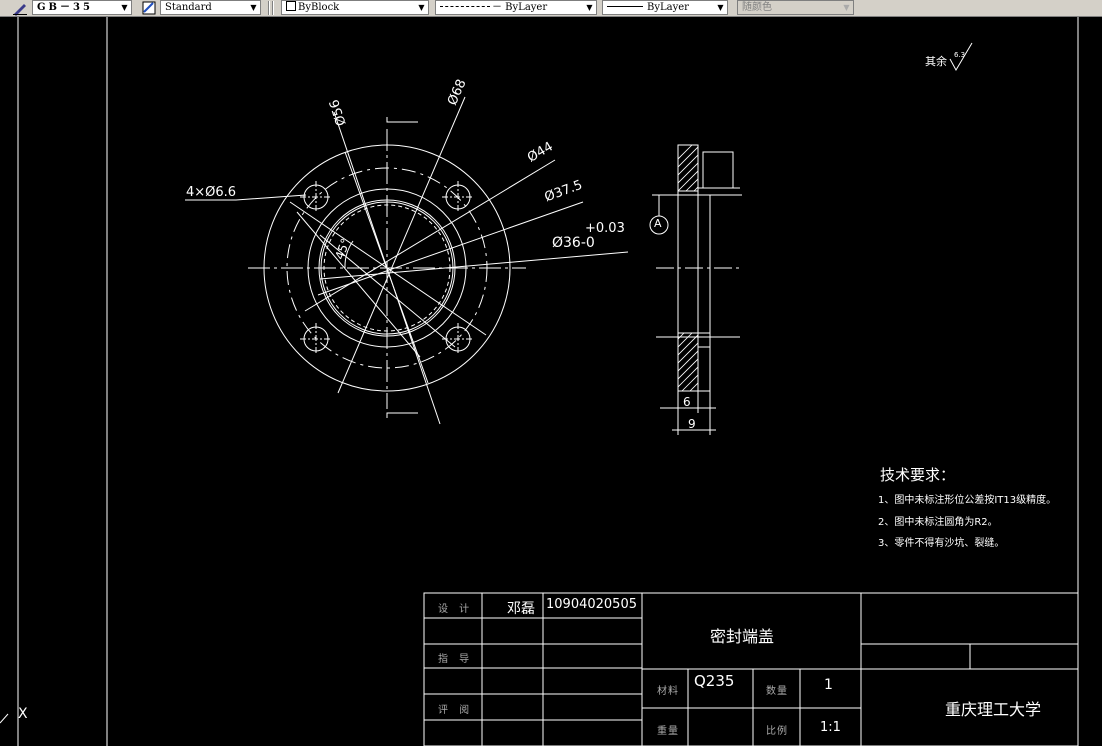  What do you see at coordinates (4, 718) in the screenshot?
I see `ucs-icon` at bounding box center [4, 718].